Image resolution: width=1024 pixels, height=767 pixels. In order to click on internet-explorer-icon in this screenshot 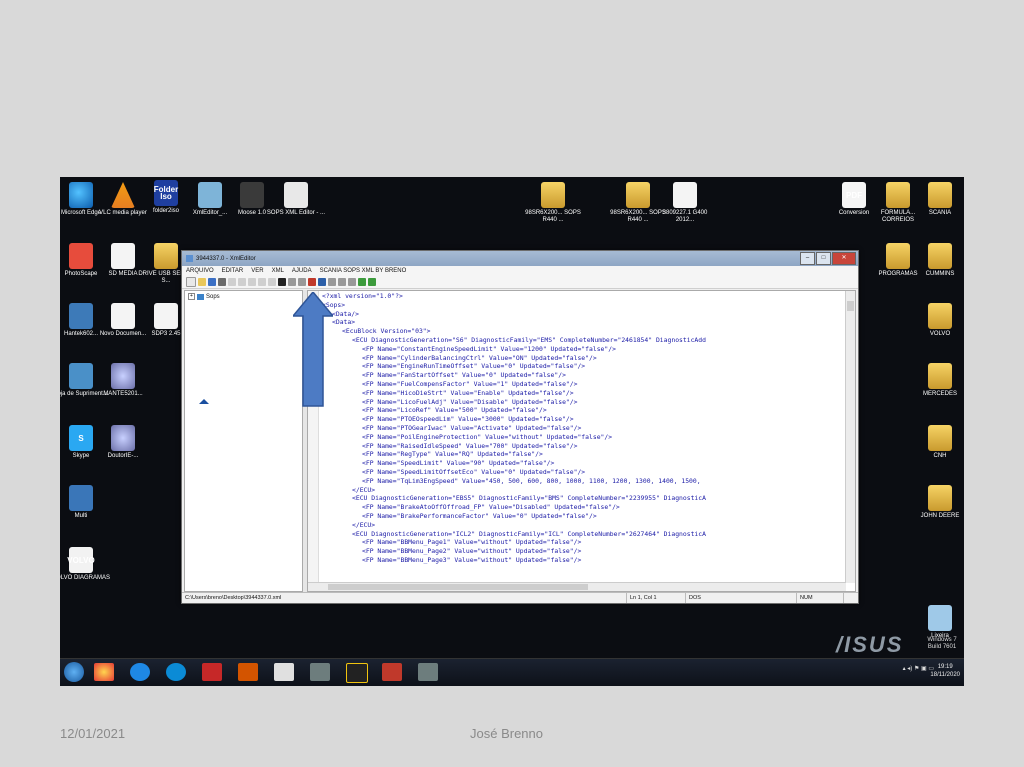, I will do `click(140, 672)`.